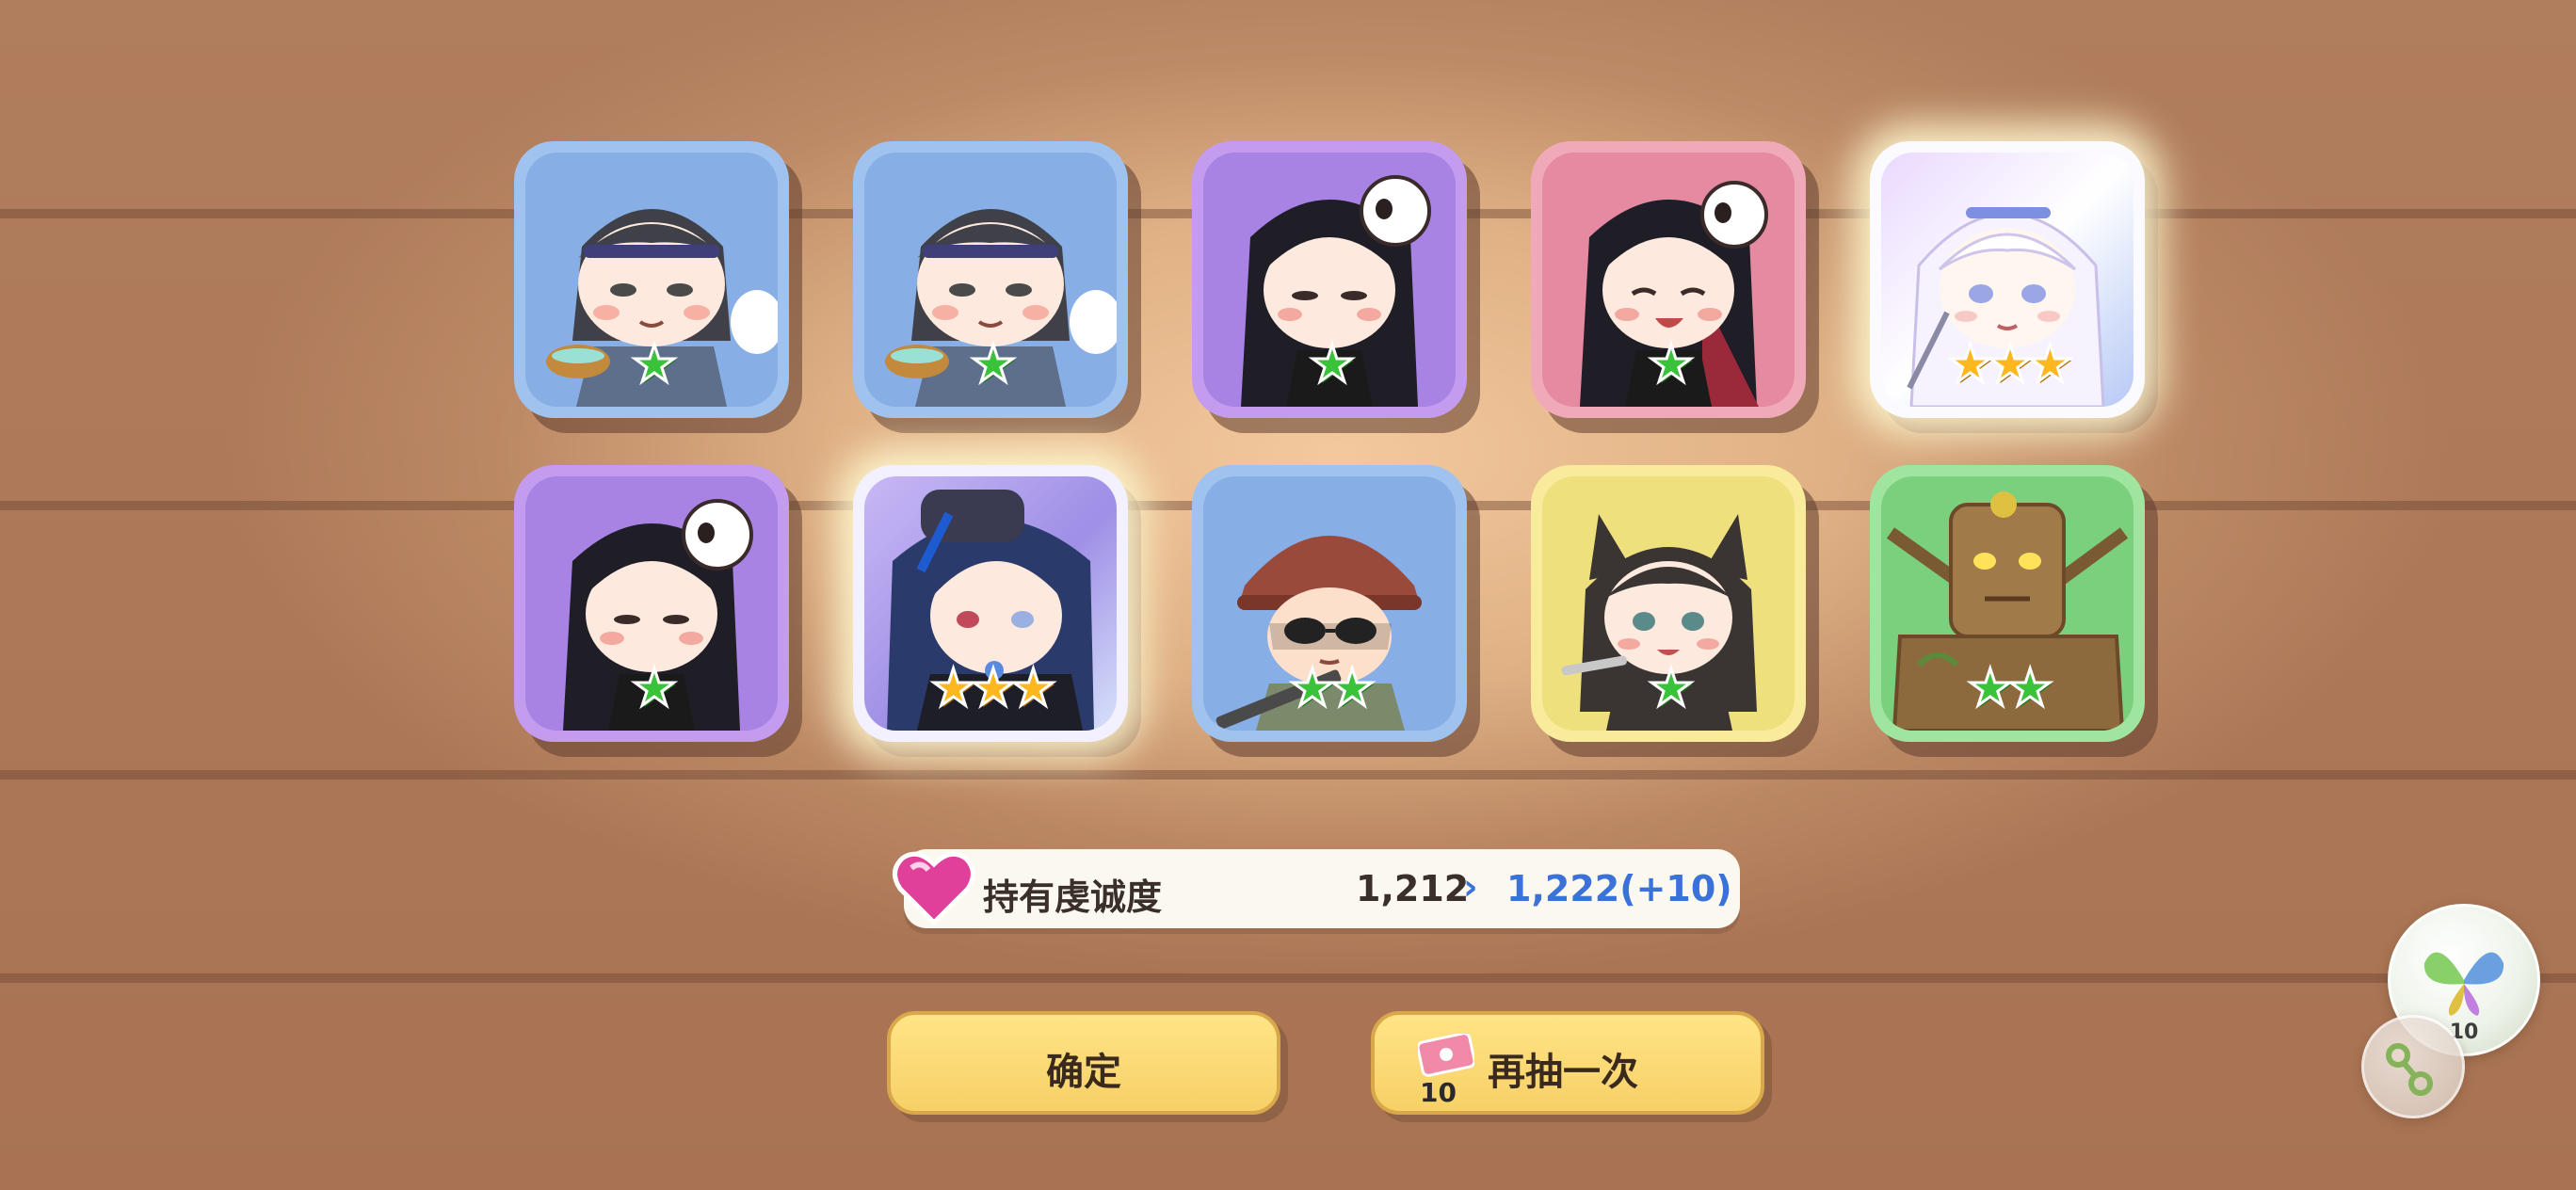 The image size is (2576, 1190). Describe the element at coordinates (1619, 888) in the screenshot. I see `devotion-new-value: 1,222(+10)` at that location.